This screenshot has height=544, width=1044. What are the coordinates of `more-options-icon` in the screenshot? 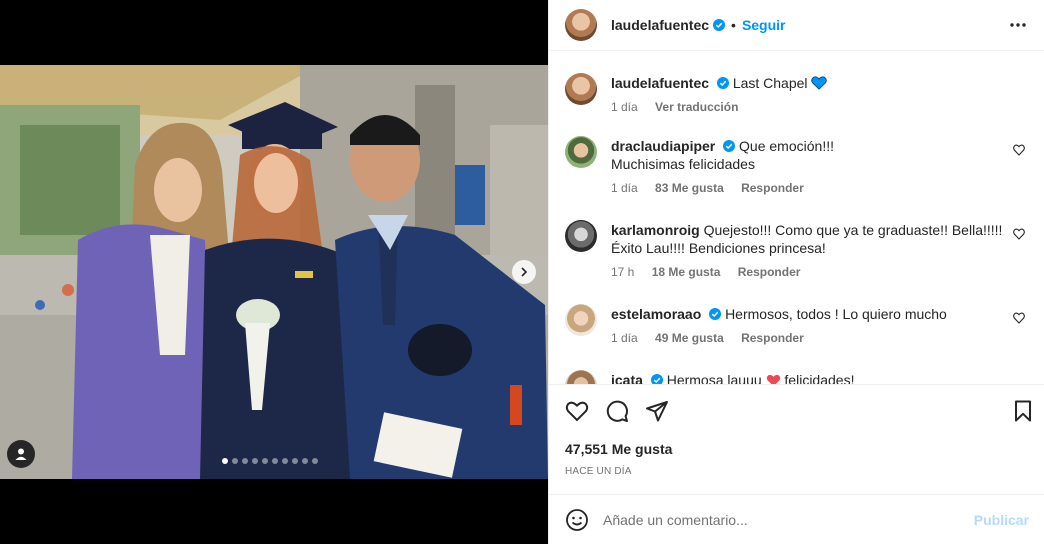 It's located at (1018, 25).